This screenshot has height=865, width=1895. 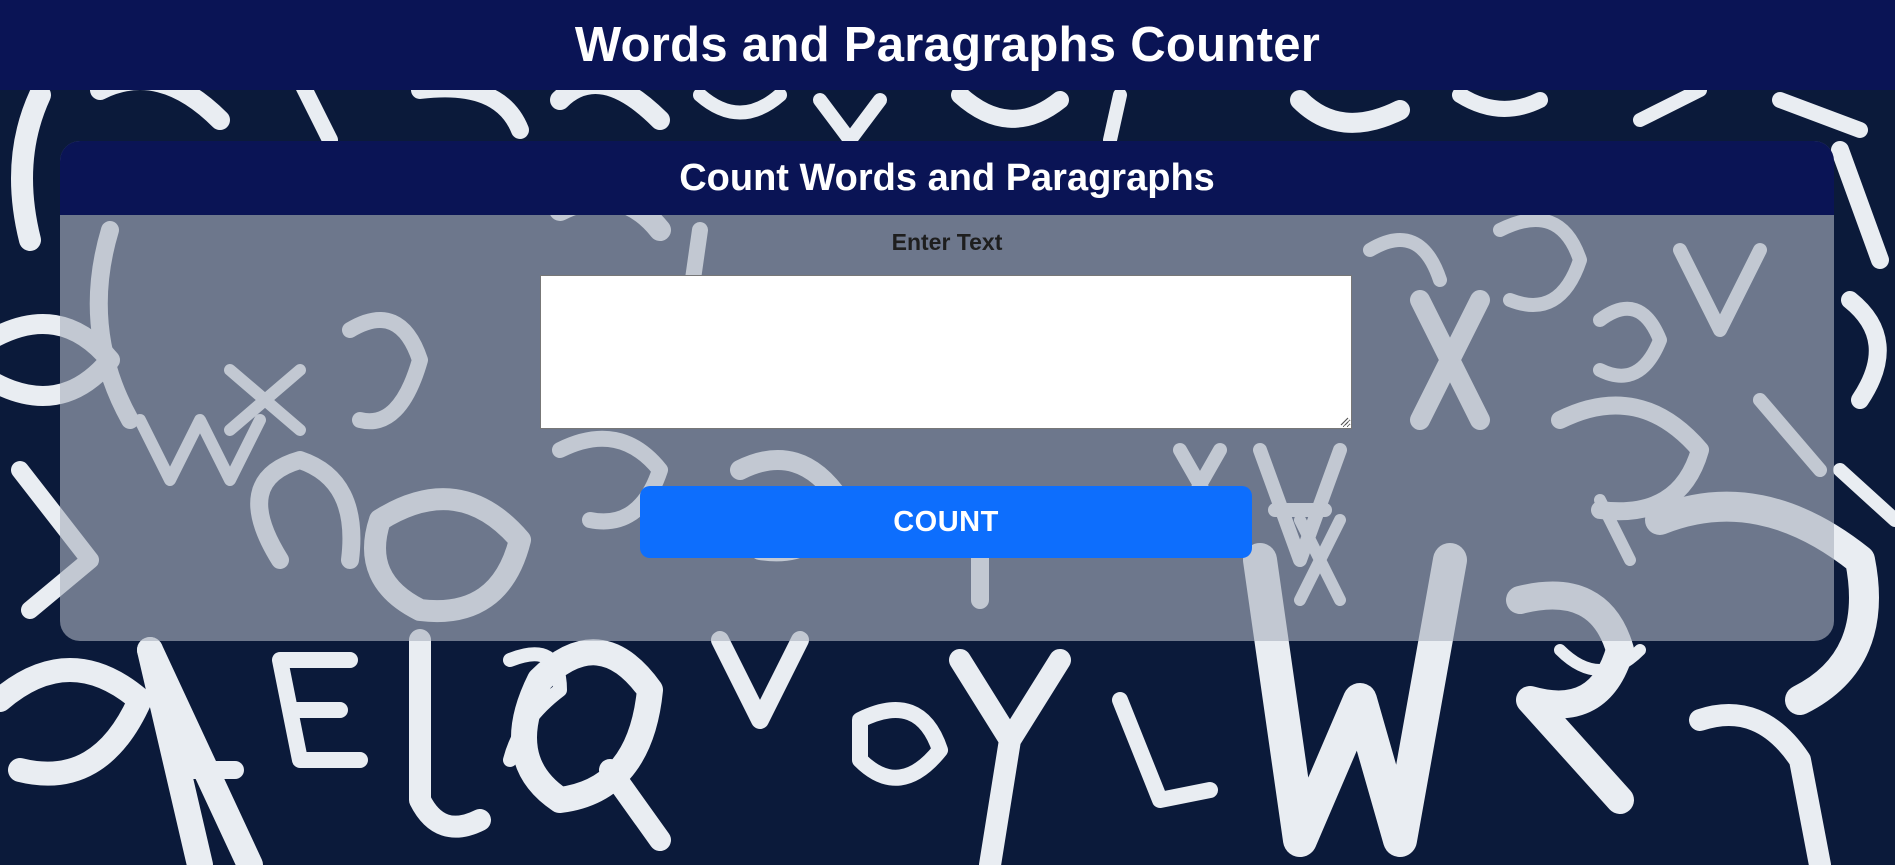 I want to click on enter-text-label: Enter Text, so click(x=947, y=242).